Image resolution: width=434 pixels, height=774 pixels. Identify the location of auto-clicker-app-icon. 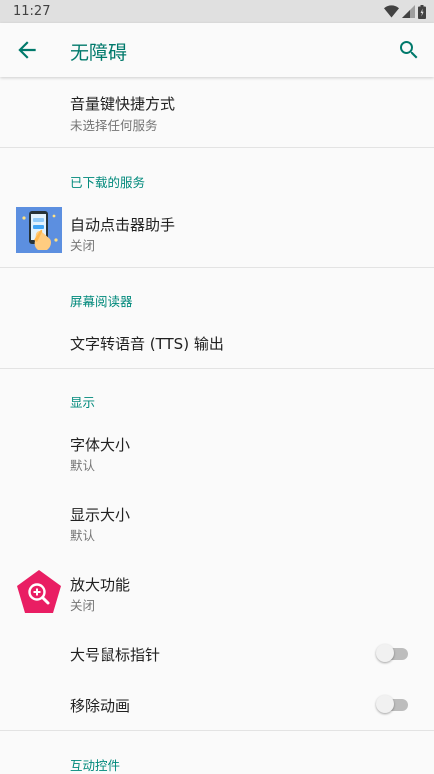
(39, 230).